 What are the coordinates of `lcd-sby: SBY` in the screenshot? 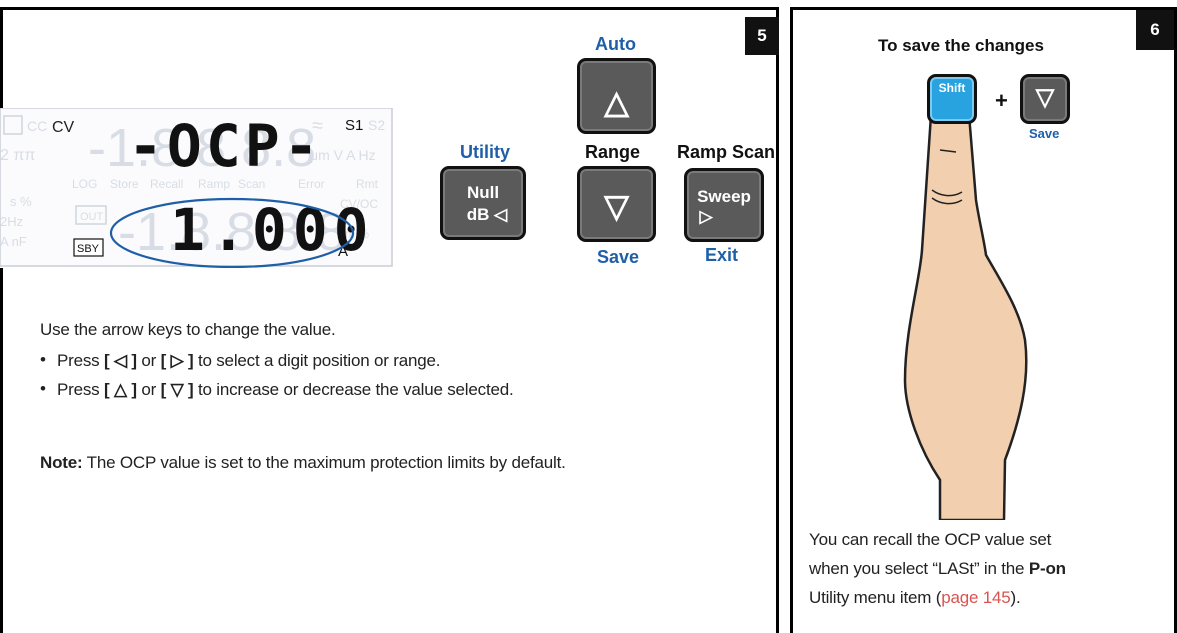 It's located at (88, 249).